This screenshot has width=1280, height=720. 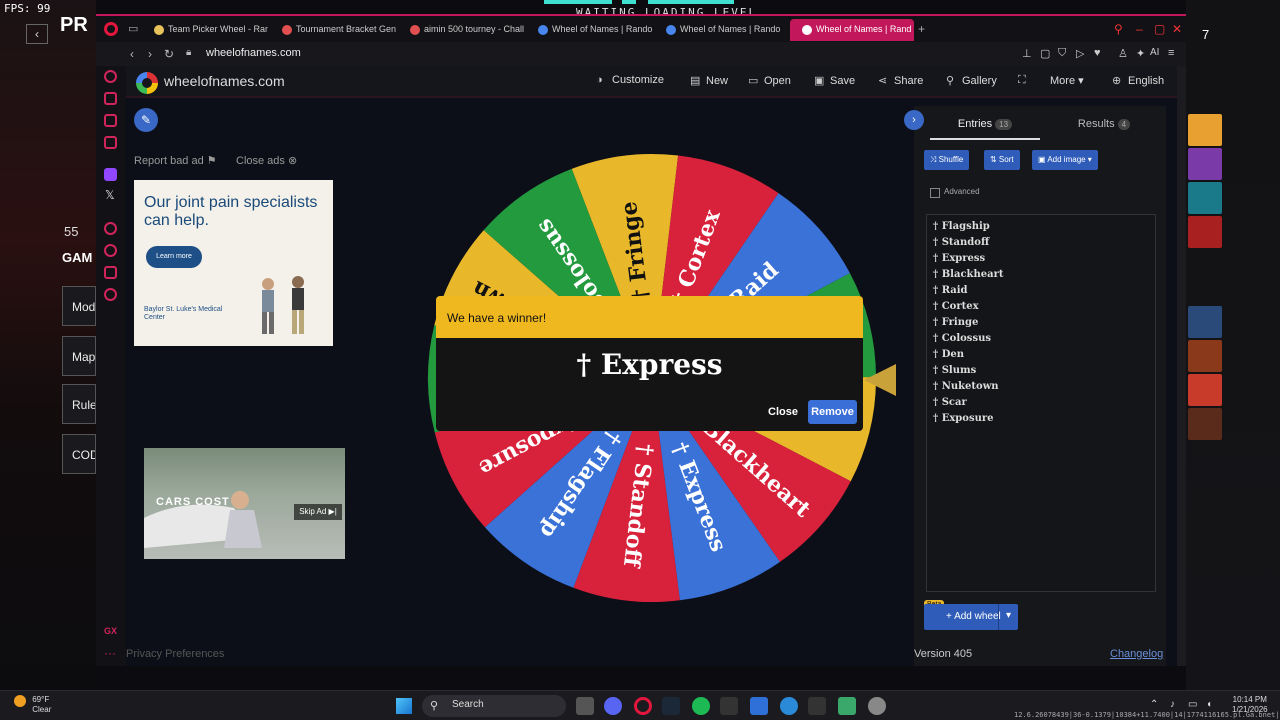 What do you see at coordinates (900, 80) in the screenshot?
I see `share-button: ⋖ Share` at bounding box center [900, 80].